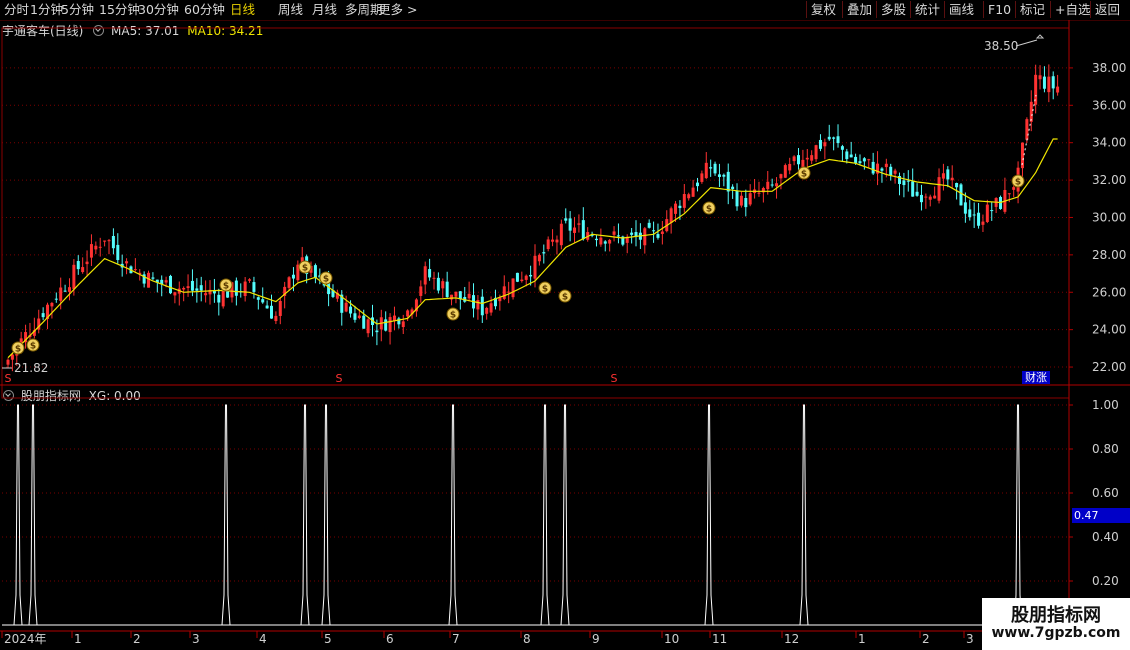 Image resolution: width=1130 pixels, height=650 pixels. What do you see at coordinates (1101, 515) in the screenshot?
I see `cursor-value-label: 0.47` at bounding box center [1101, 515].